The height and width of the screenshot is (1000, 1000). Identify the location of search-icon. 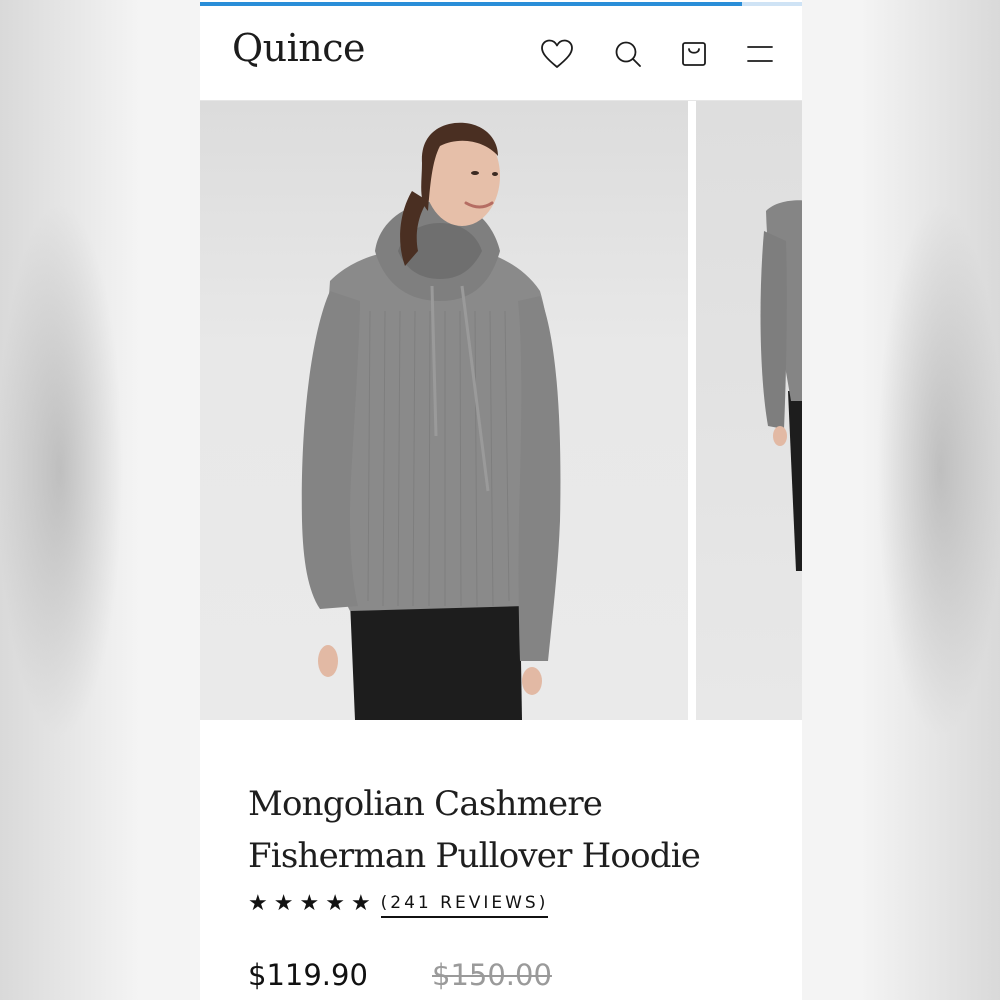
(628, 54).